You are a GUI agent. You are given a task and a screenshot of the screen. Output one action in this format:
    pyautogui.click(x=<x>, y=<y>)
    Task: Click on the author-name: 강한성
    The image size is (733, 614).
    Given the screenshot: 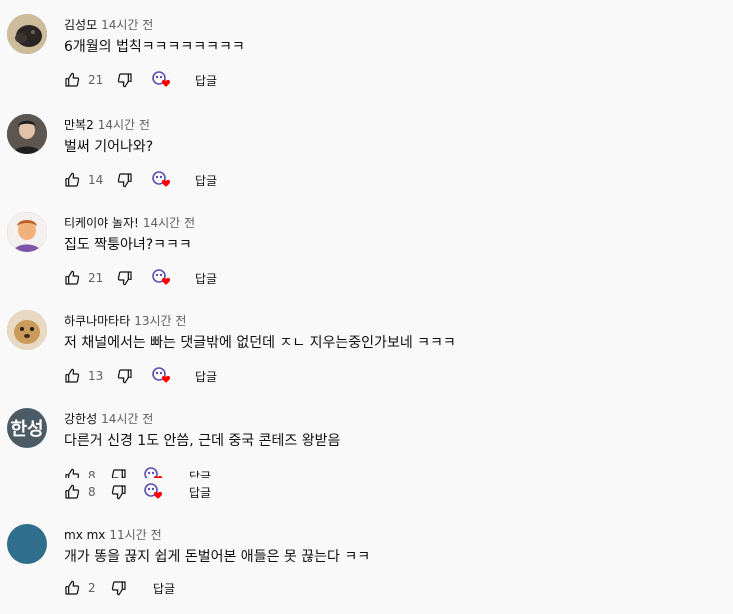 What is the action you would take?
    pyautogui.click(x=80, y=419)
    